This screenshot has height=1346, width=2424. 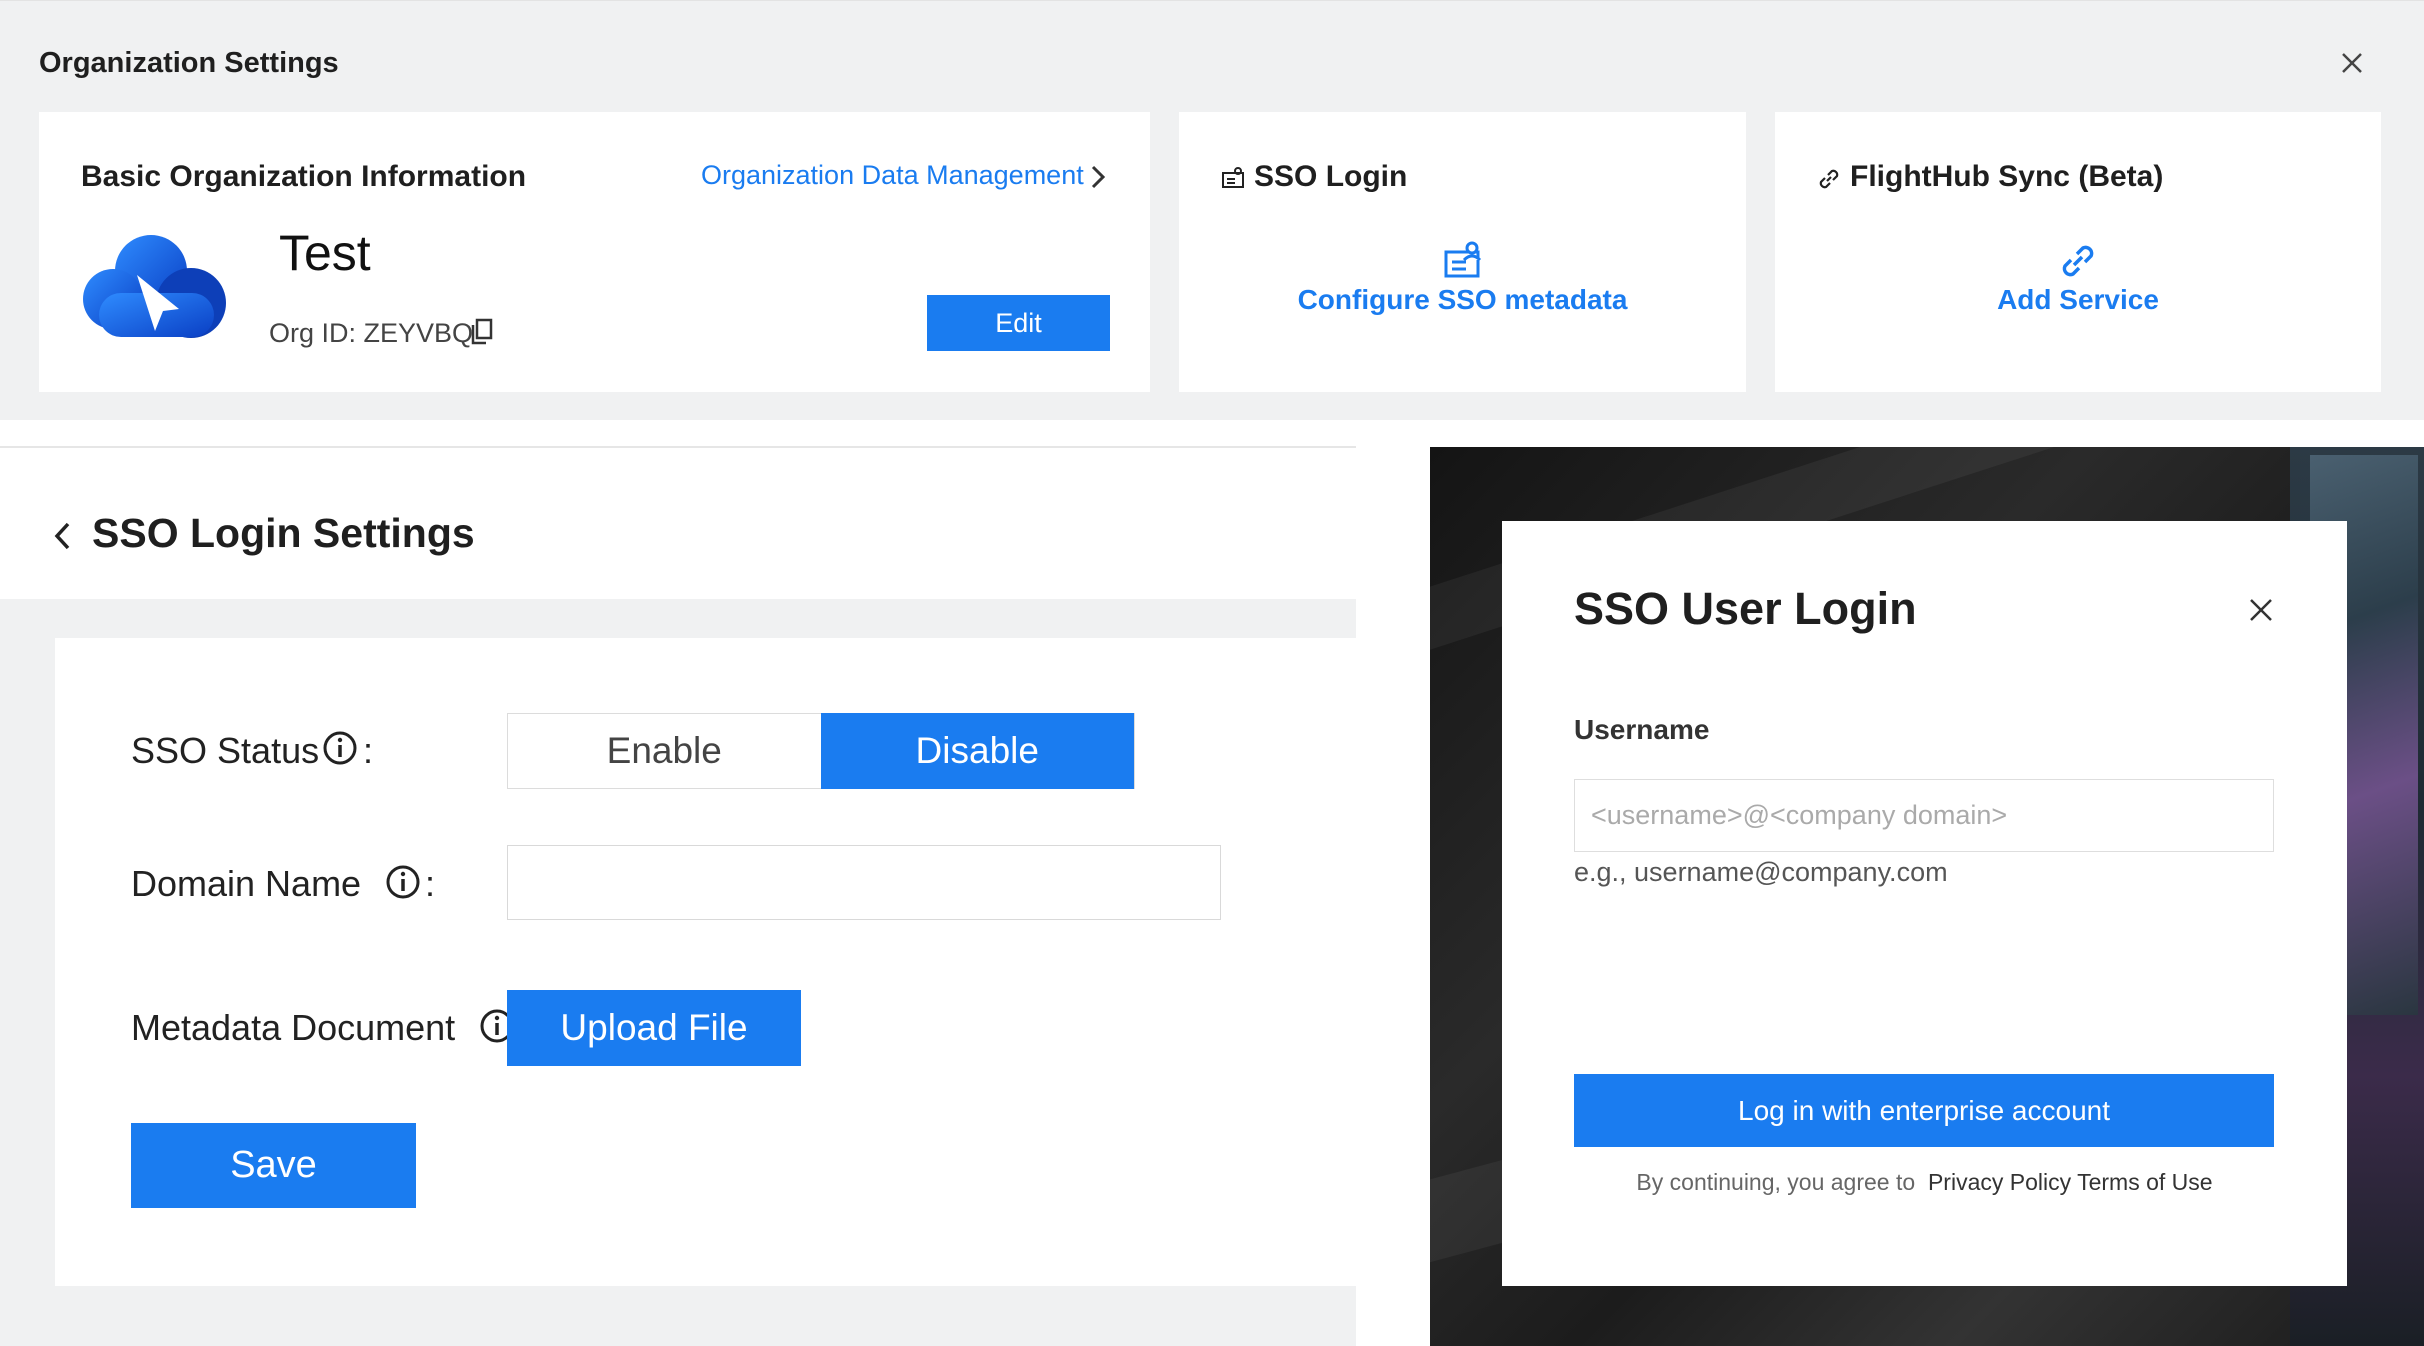 I want to click on sso-status-toggle: Enable Disable, so click(x=821, y=751).